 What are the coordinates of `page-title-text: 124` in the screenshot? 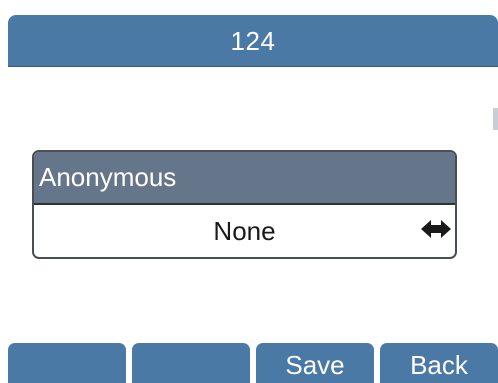 It's located at (253, 40).